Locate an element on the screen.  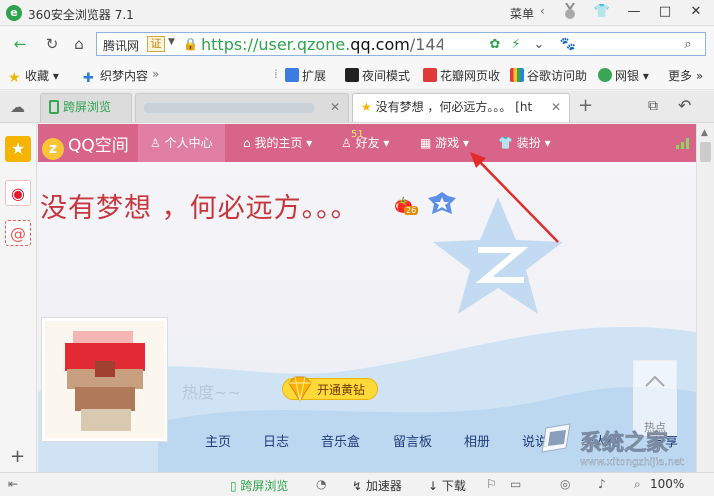
skin-icon: 👕 is located at coordinates (602, 13).